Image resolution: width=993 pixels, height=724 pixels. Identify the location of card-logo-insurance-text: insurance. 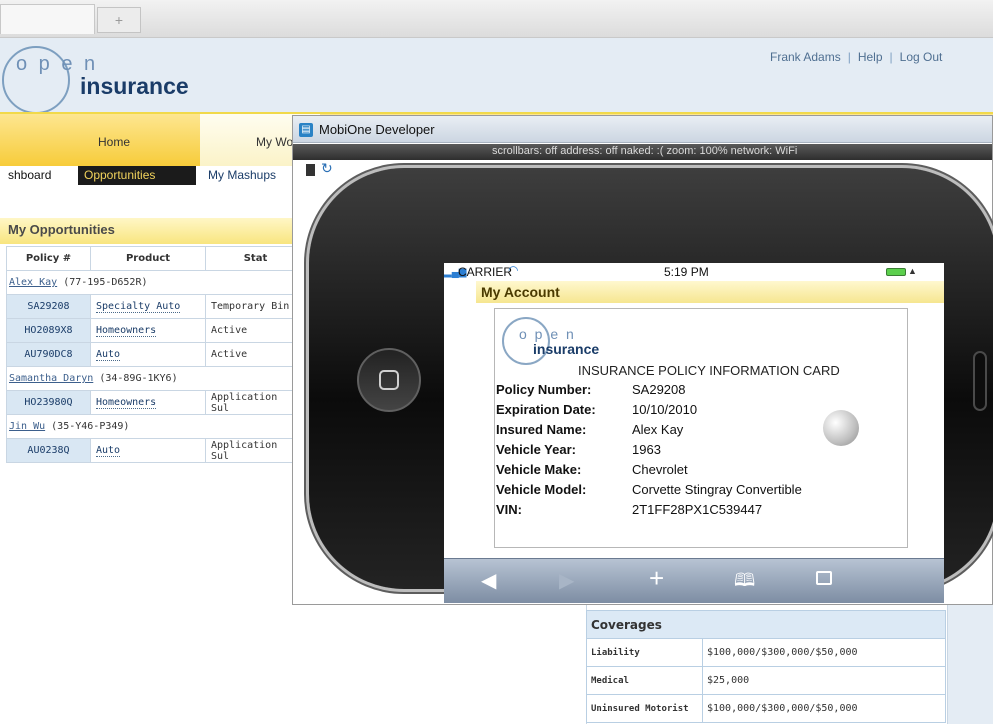
(566, 349).